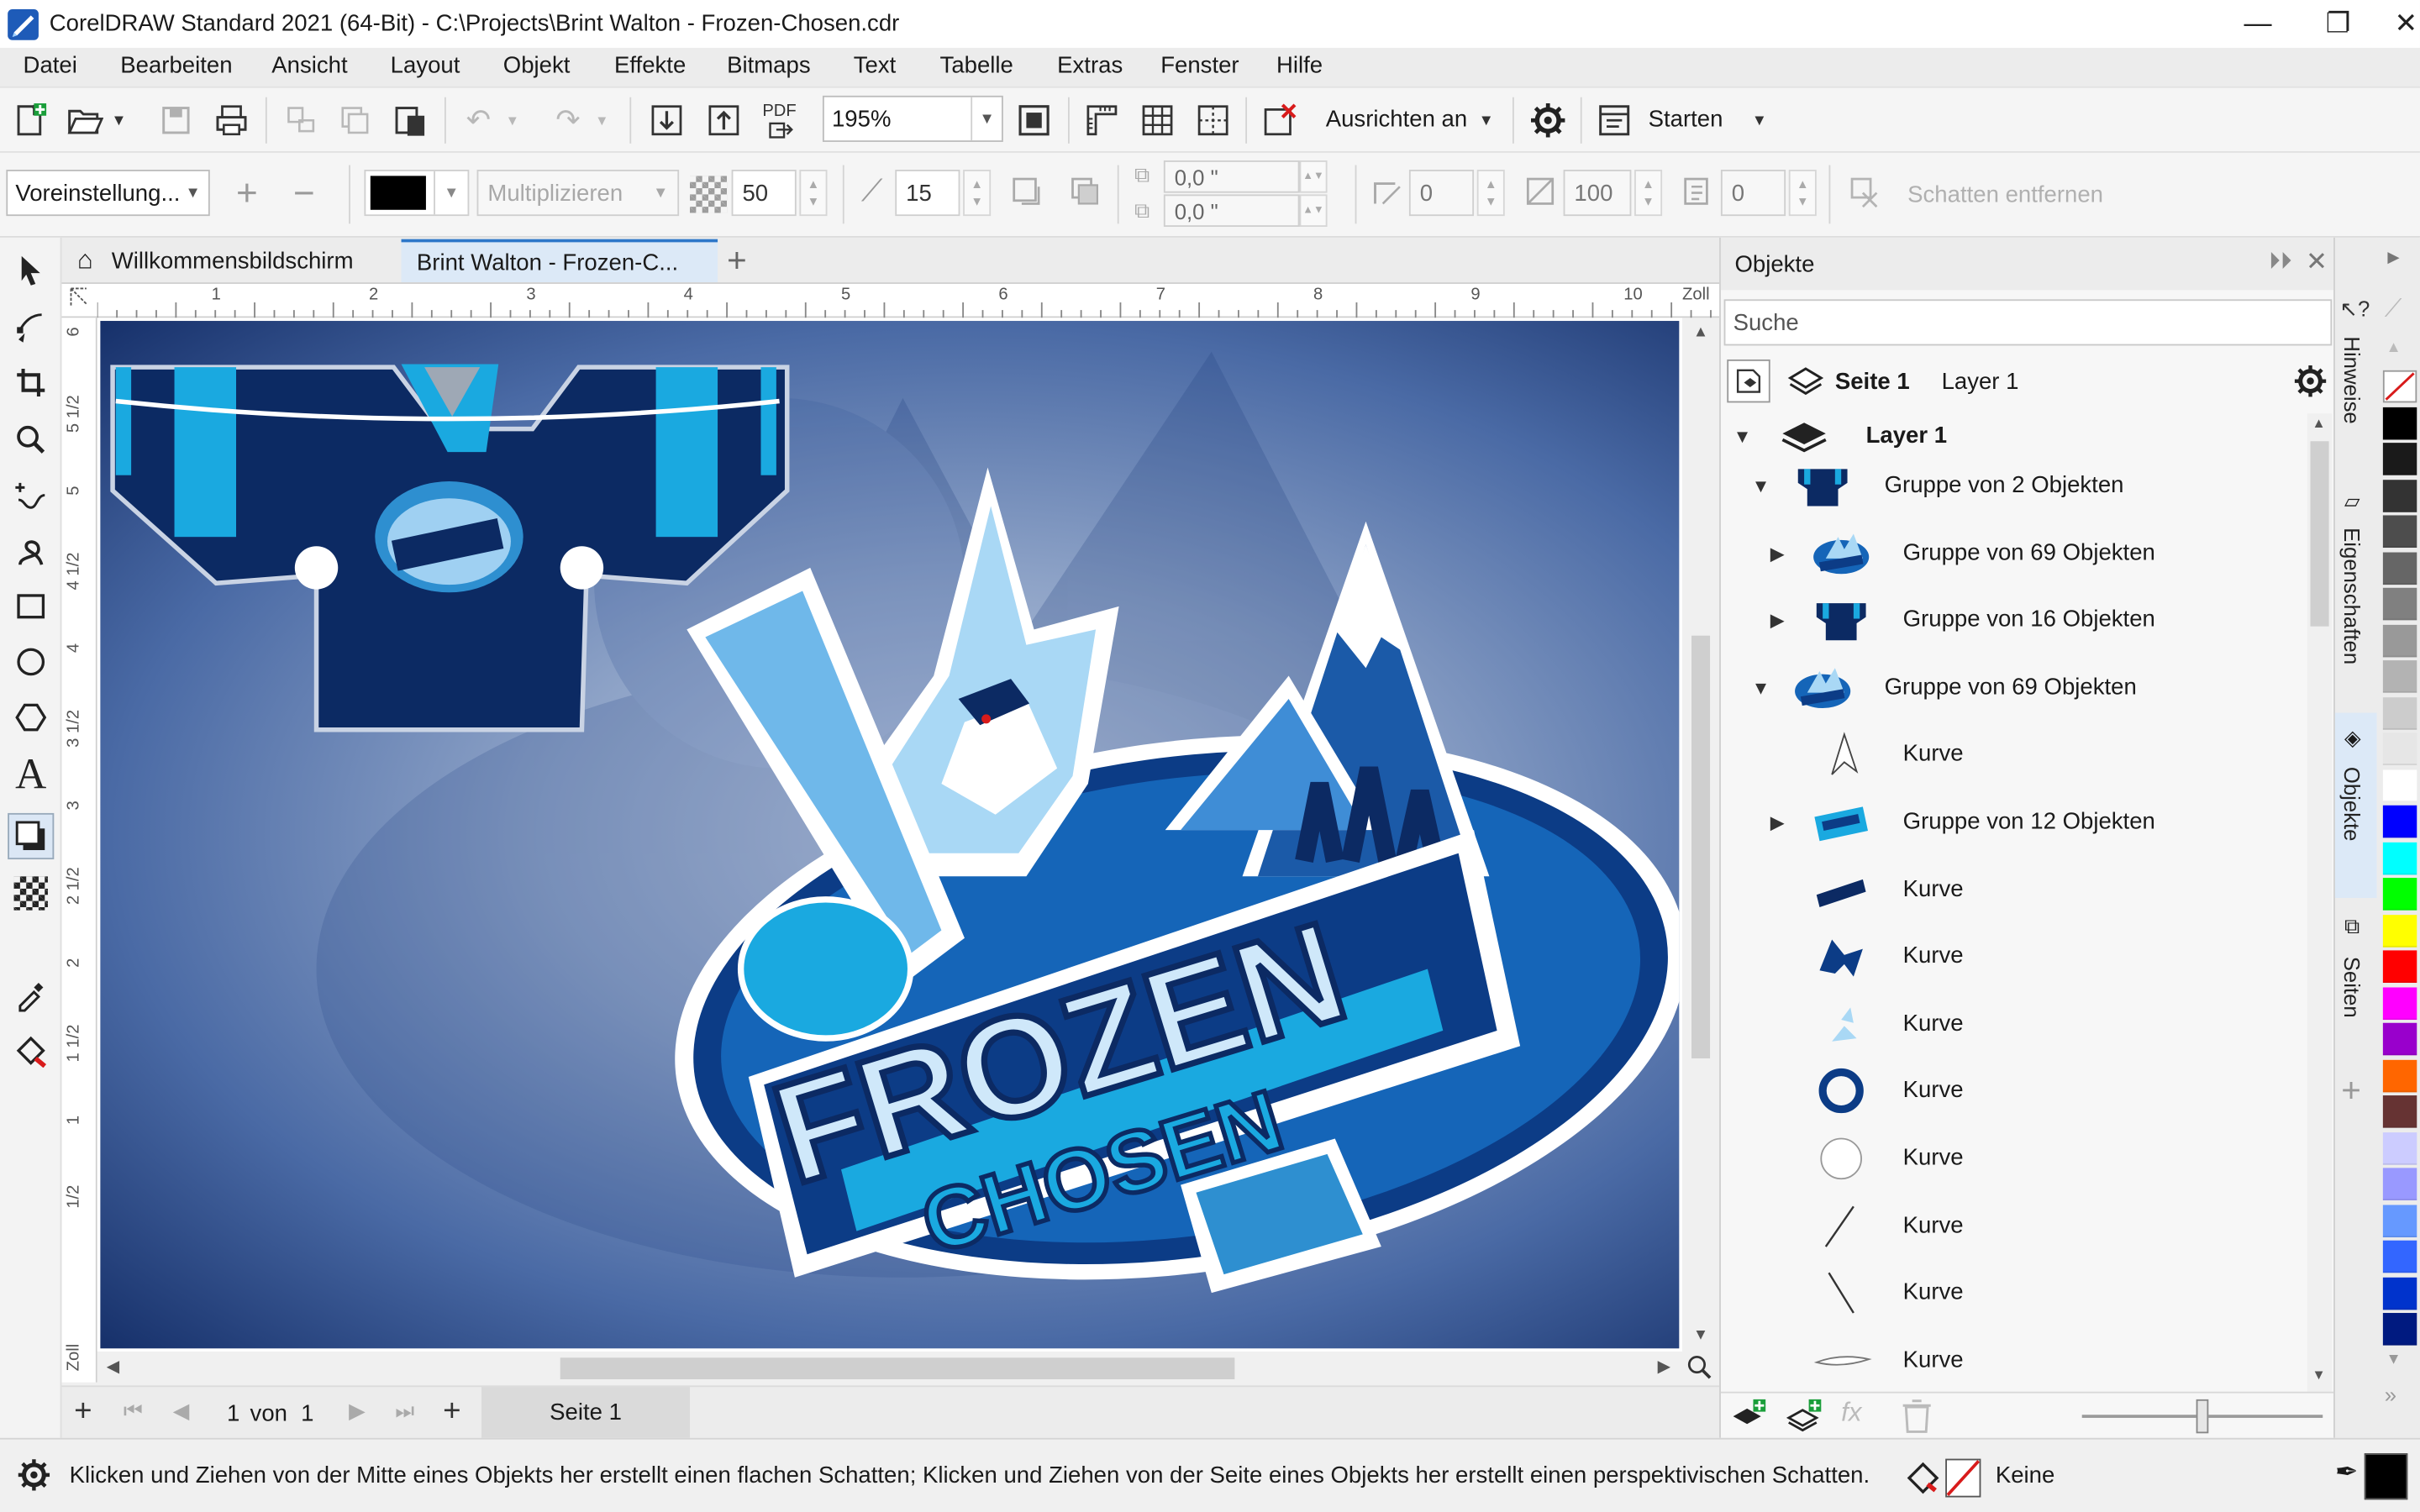 The image size is (2420, 1512). I want to click on launch-label: Starten, so click(1686, 120).